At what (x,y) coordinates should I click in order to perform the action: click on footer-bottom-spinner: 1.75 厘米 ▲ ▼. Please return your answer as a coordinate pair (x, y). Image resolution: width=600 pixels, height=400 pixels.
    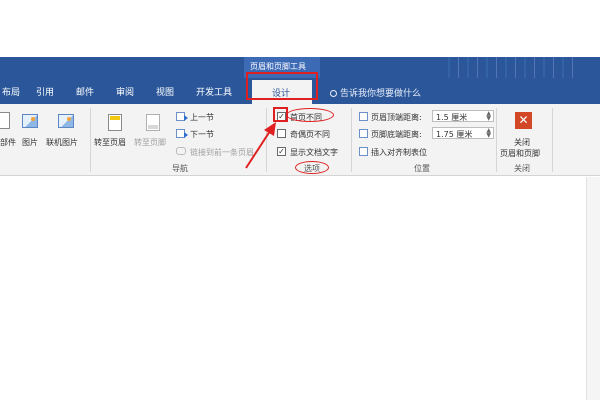
    Looking at the image, I should click on (463, 133).